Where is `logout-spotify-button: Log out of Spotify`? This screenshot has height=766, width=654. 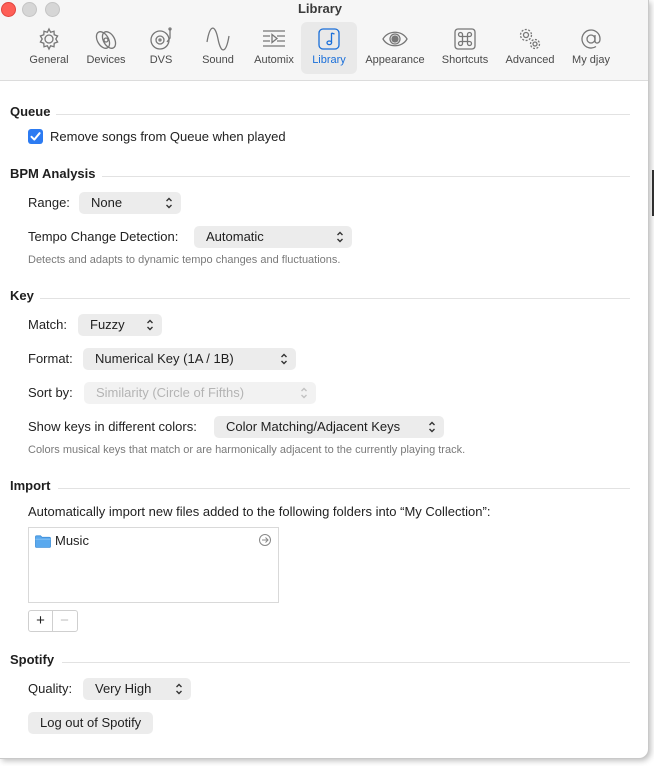 logout-spotify-button: Log out of Spotify is located at coordinates (91, 723).